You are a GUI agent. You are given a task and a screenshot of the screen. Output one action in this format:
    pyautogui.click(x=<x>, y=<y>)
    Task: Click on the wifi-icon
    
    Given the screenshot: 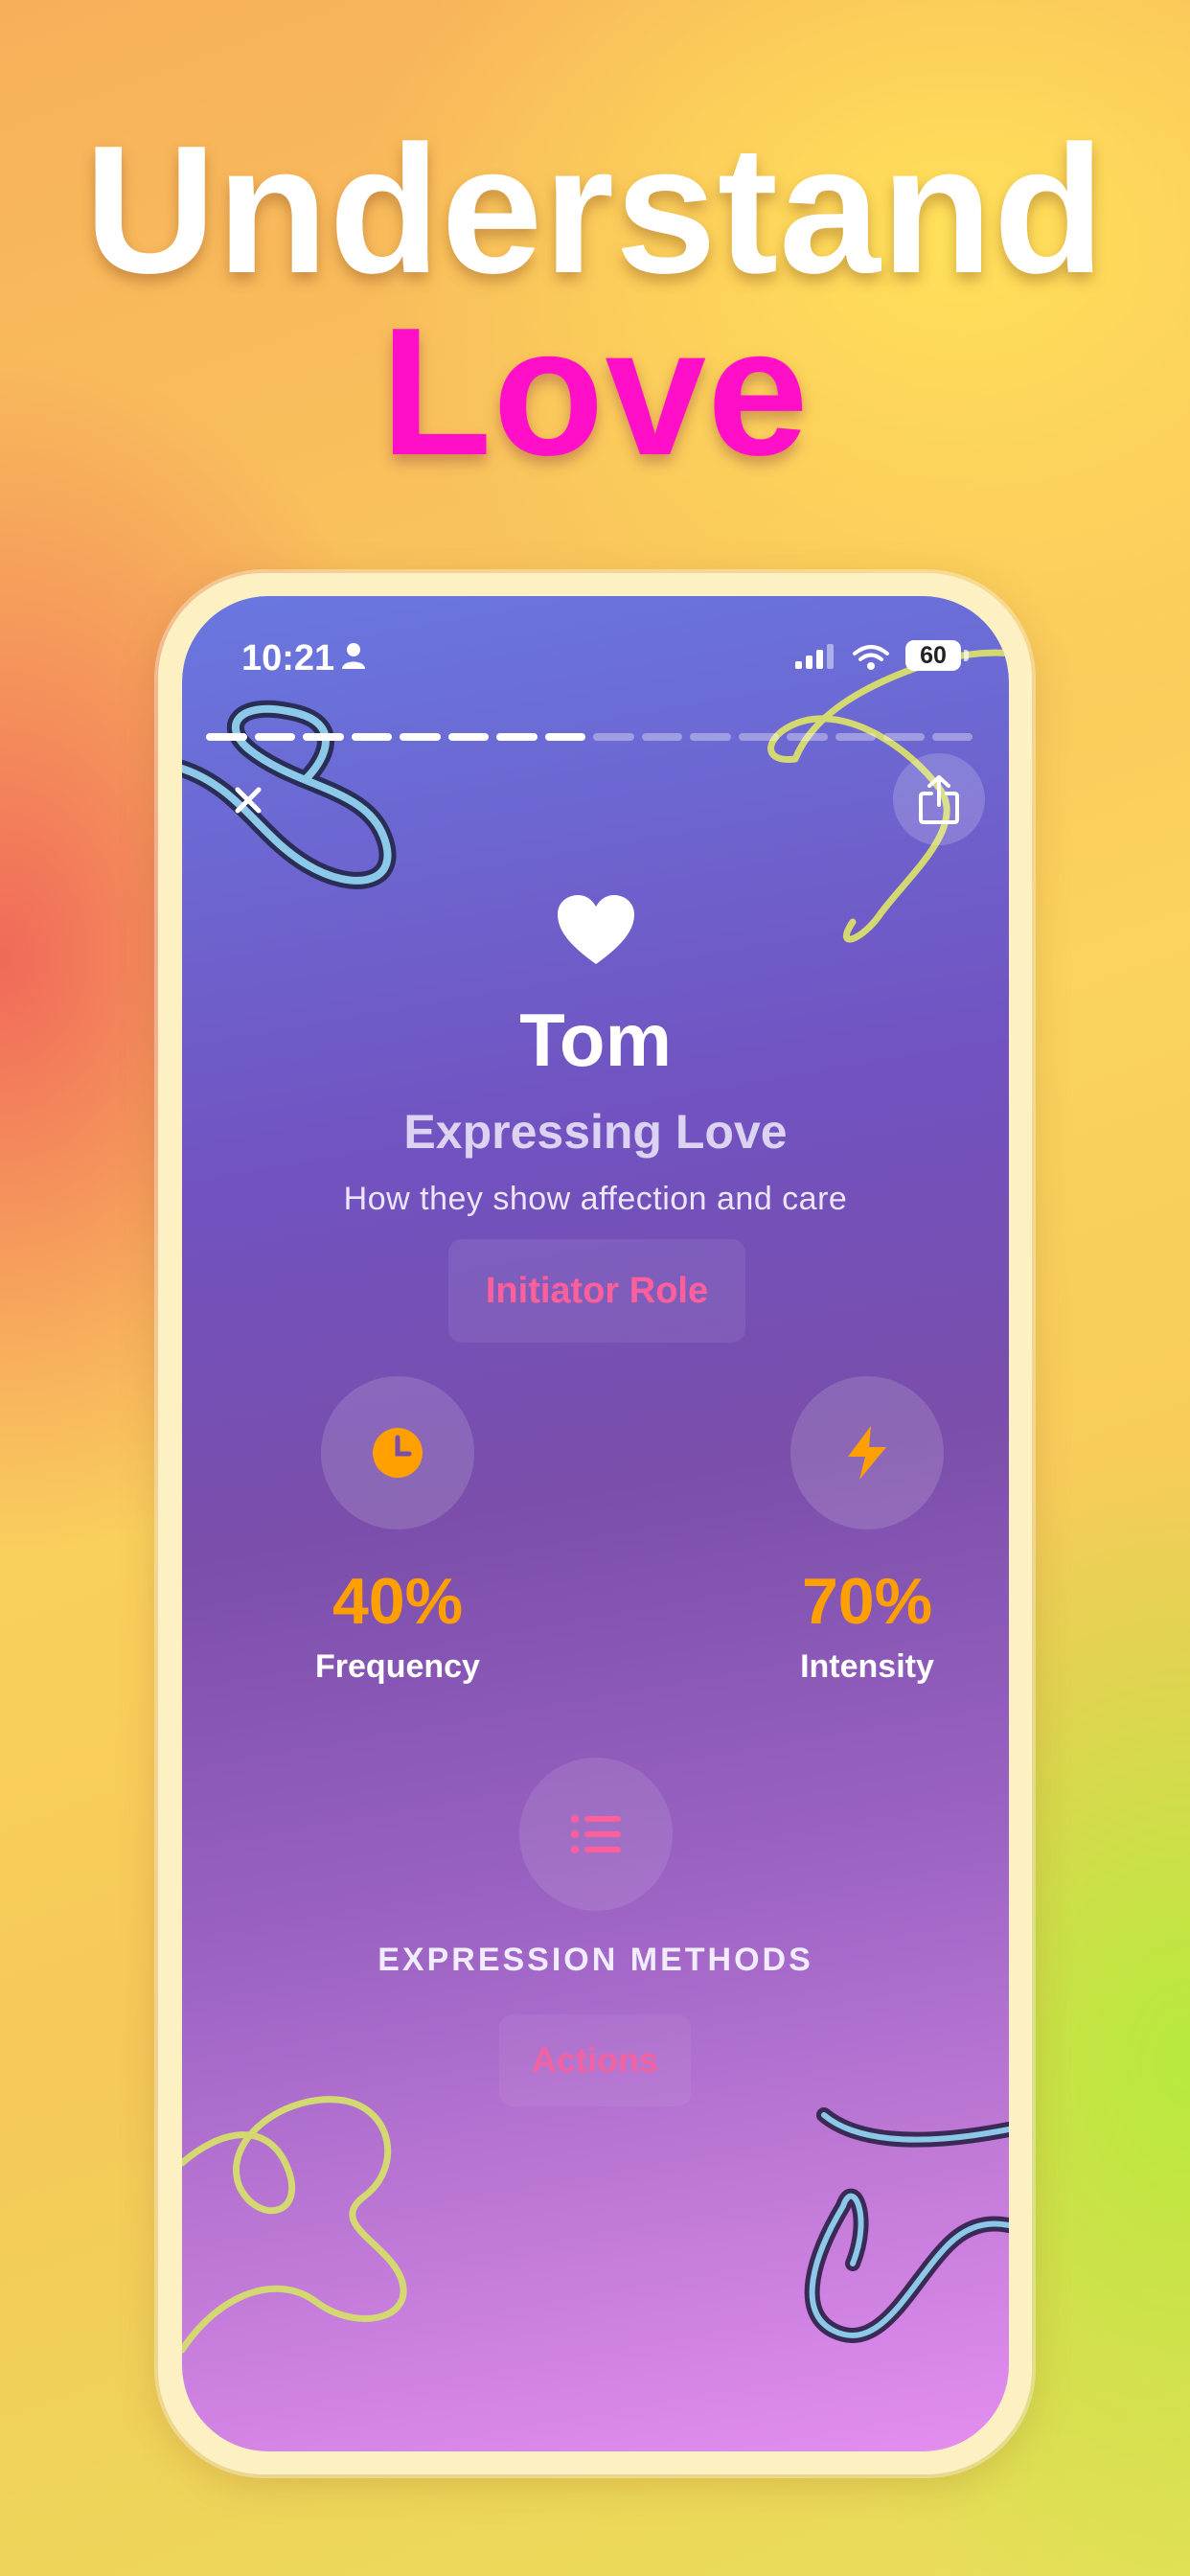 What is the action you would take?
    pyautogui.click(x=871, y=657)
    